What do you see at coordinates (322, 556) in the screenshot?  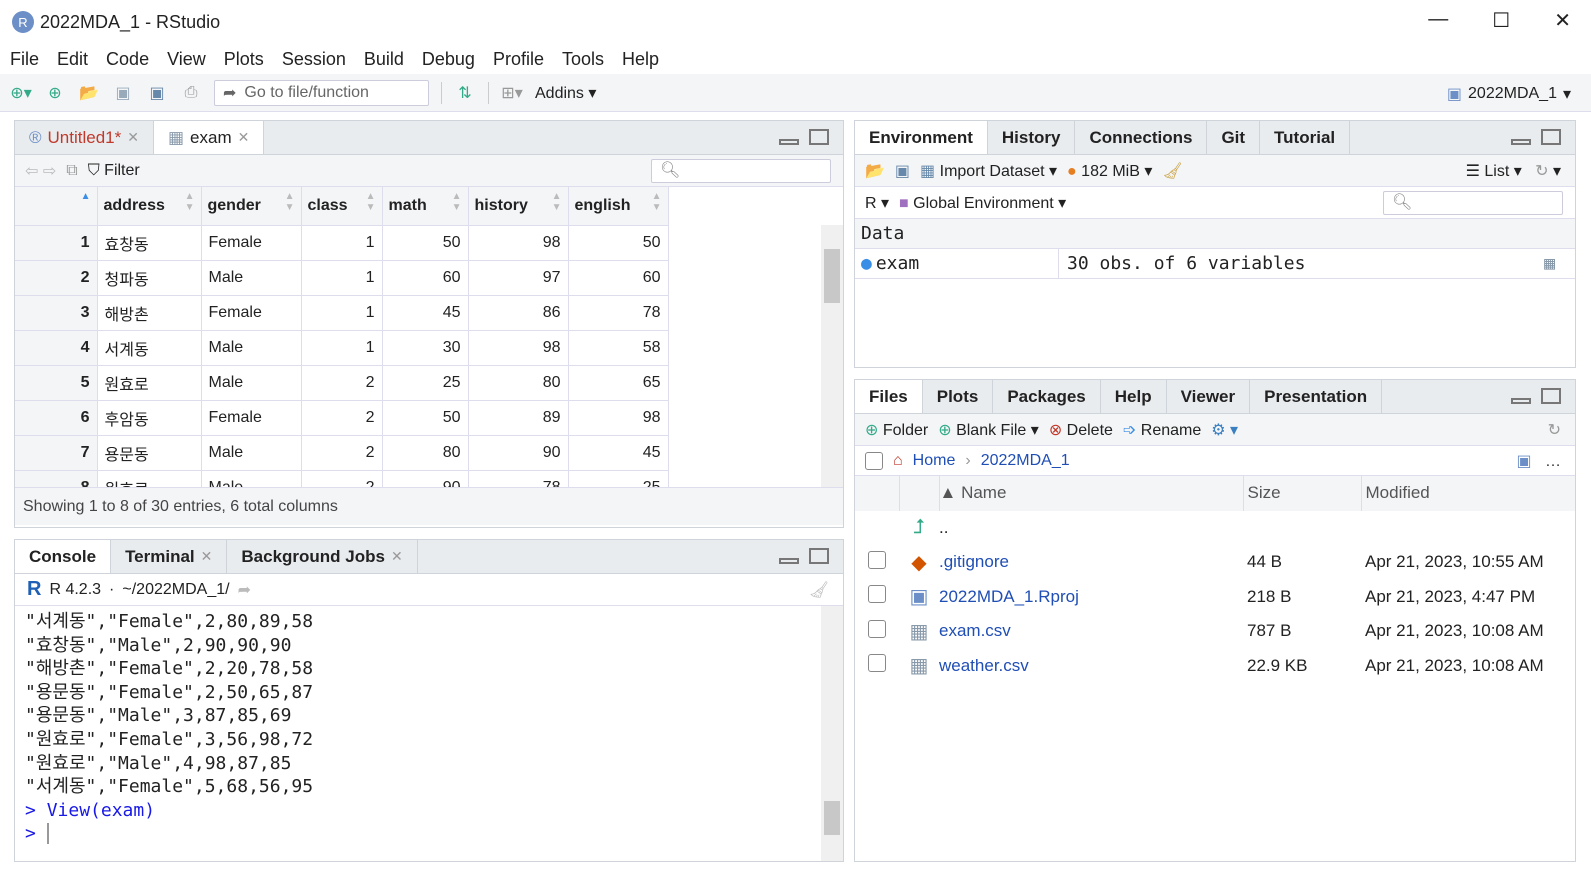 I see `tab-background-jobs: Background Jobs ✕` at bounding box center [322, 556].